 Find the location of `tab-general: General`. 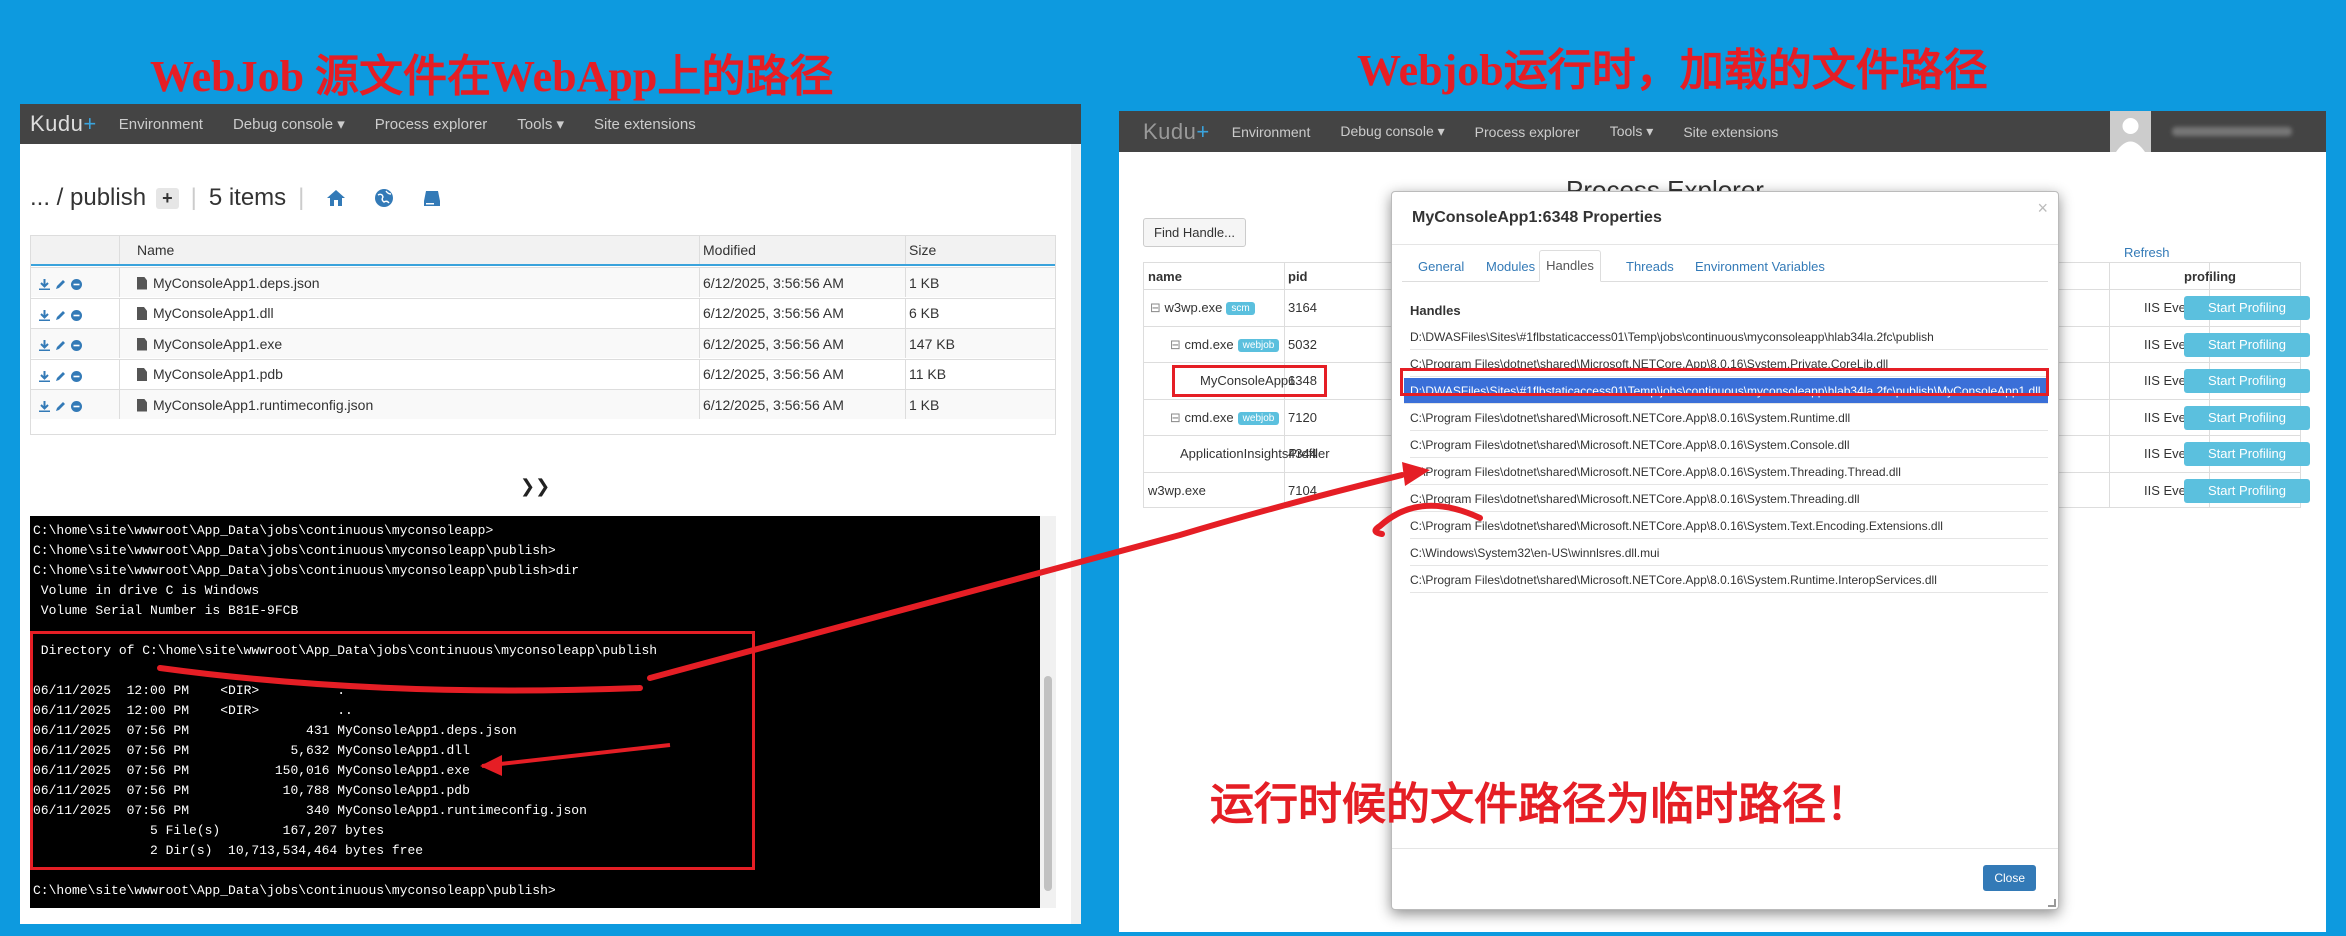

tab-general: General is located at coordinates (1441, 266).